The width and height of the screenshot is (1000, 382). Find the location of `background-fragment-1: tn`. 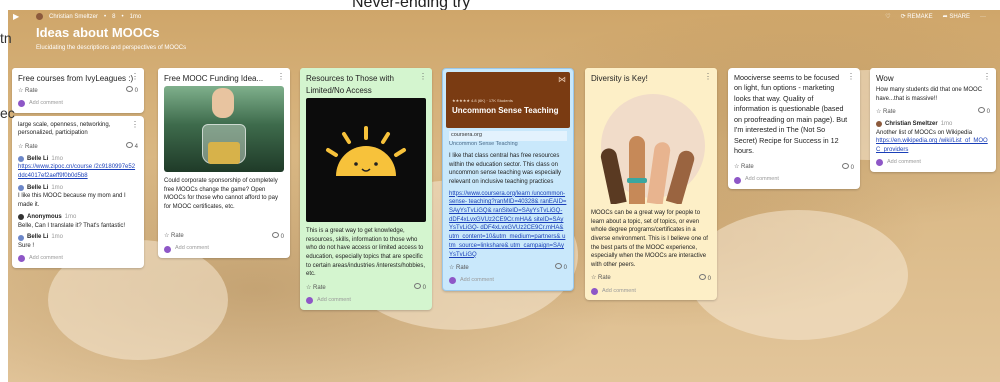

background-fragment-1: tn is located at coordinates (6, 38).